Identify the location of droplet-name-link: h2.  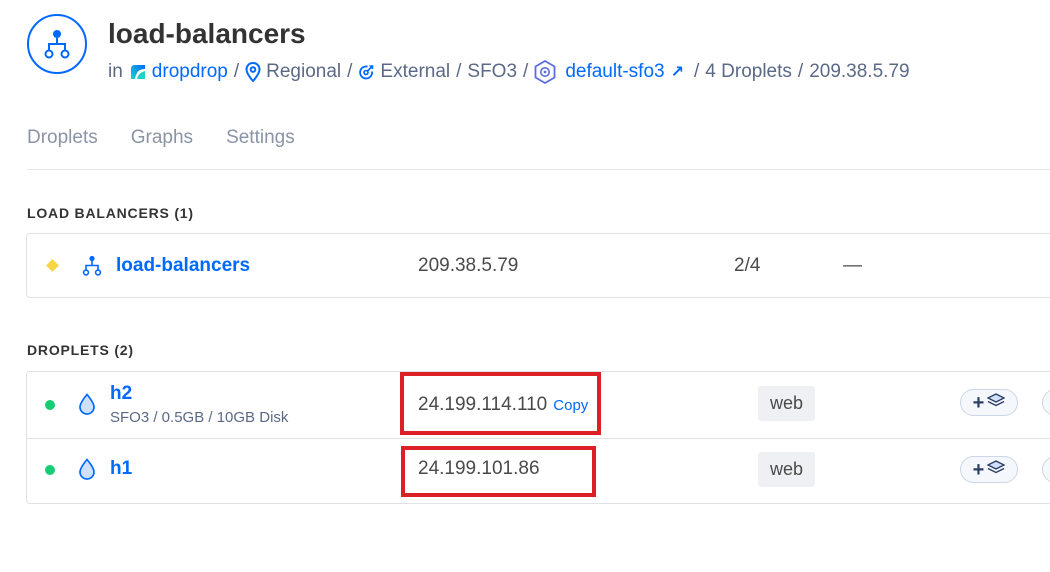
(121, 394).